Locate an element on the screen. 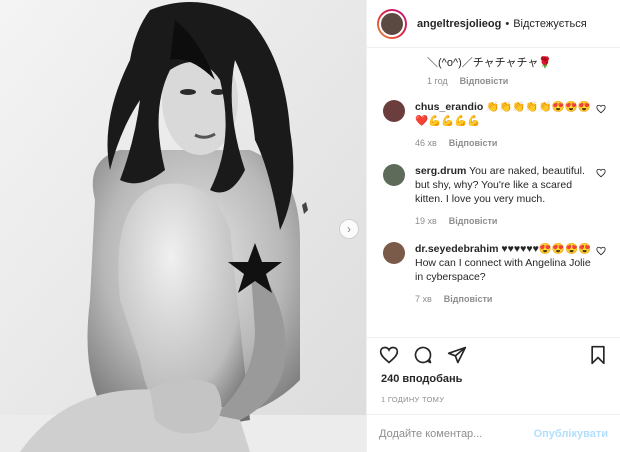 This screenshot has height=452, width=620. author-username: angeltresjolieog is located at coordinates (459, 24).